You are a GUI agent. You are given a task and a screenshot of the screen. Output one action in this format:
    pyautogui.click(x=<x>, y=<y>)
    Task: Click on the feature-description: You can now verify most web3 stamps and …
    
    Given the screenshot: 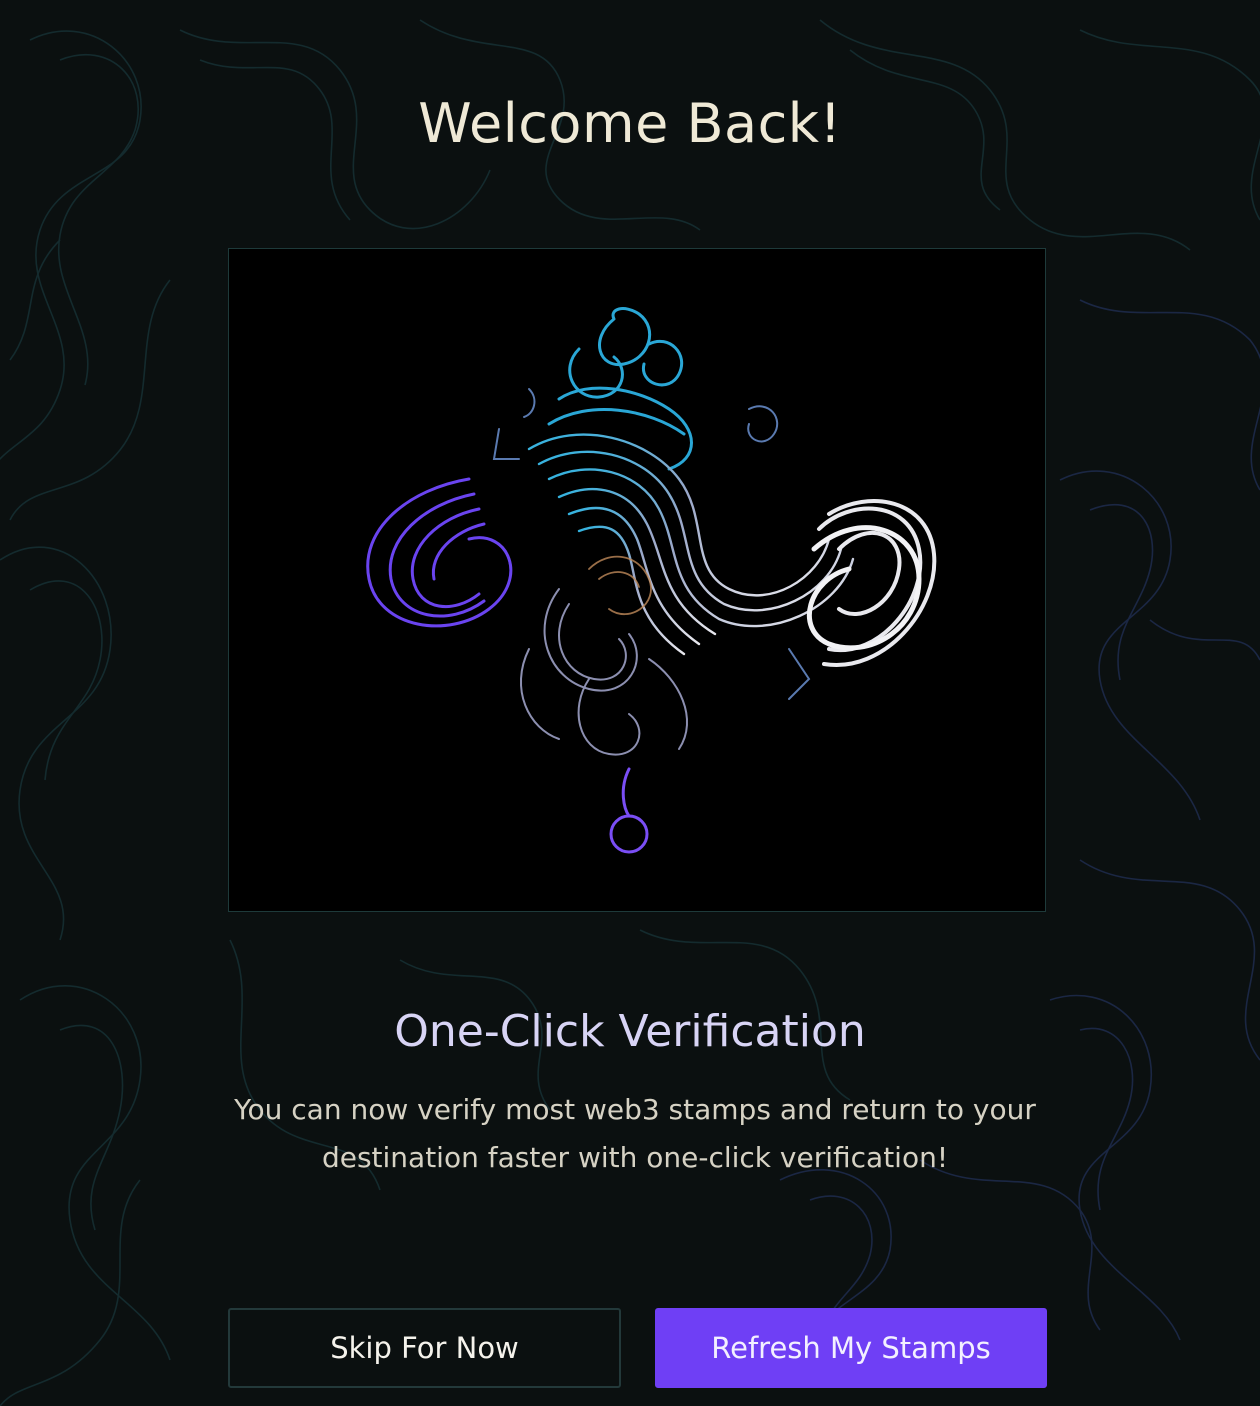 What is the action you would take?
    pyautogui.click(x=635, y=1133)
    